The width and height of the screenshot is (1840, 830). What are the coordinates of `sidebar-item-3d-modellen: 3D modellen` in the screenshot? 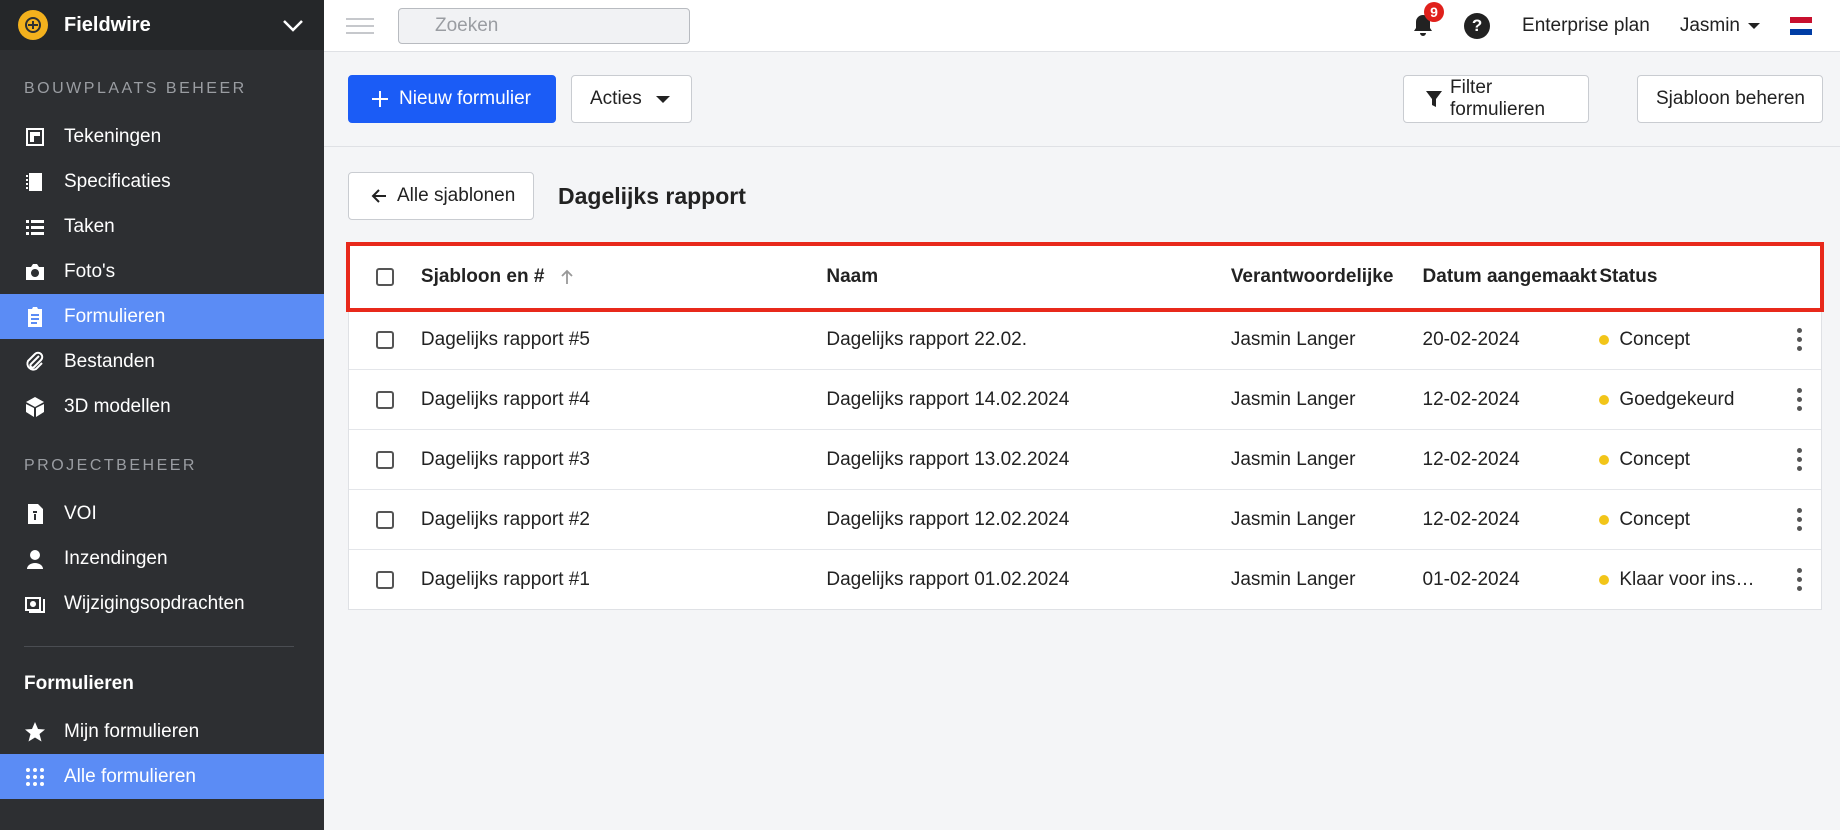 It's located at (162, 406).